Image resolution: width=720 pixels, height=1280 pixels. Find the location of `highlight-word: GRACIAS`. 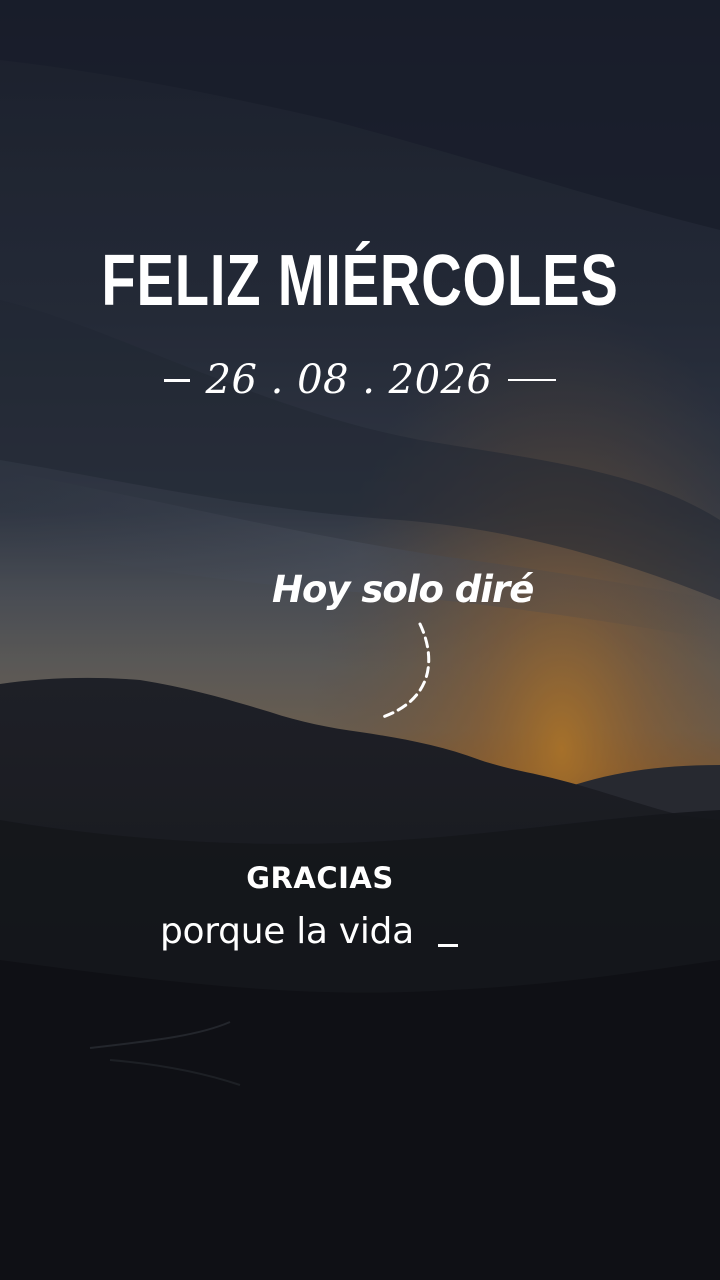

highlight-word: GRACIAS is located at coordinates (360, 878).